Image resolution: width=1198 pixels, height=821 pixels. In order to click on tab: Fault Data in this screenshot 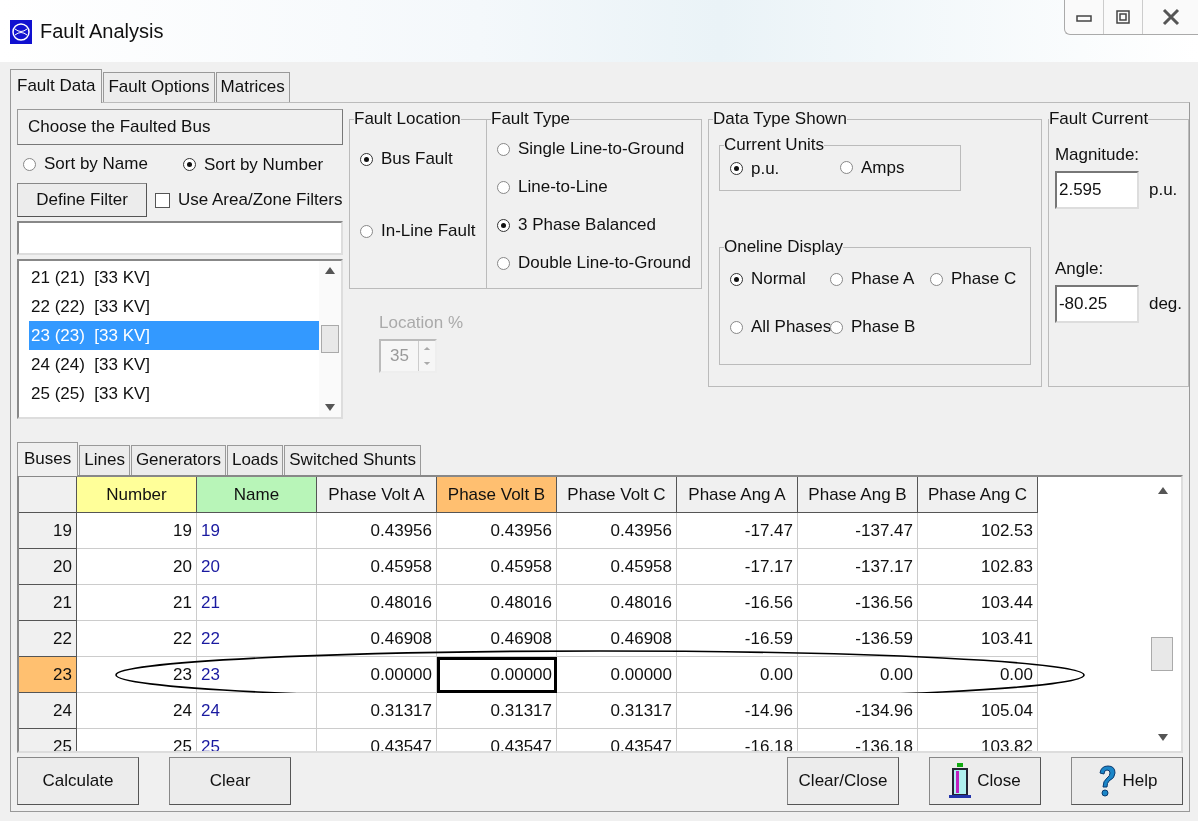, I will do `click(56, 86)`.